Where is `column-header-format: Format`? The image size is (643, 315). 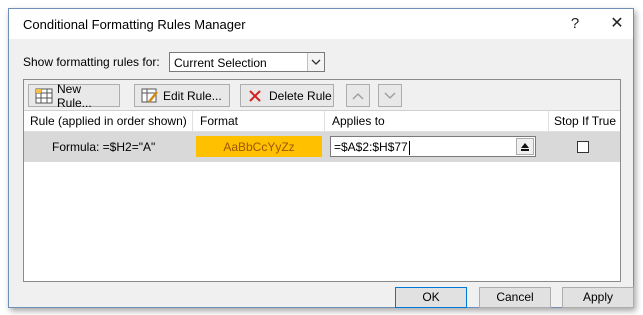 column-header-format: Format is located at coordinates (219, 121).